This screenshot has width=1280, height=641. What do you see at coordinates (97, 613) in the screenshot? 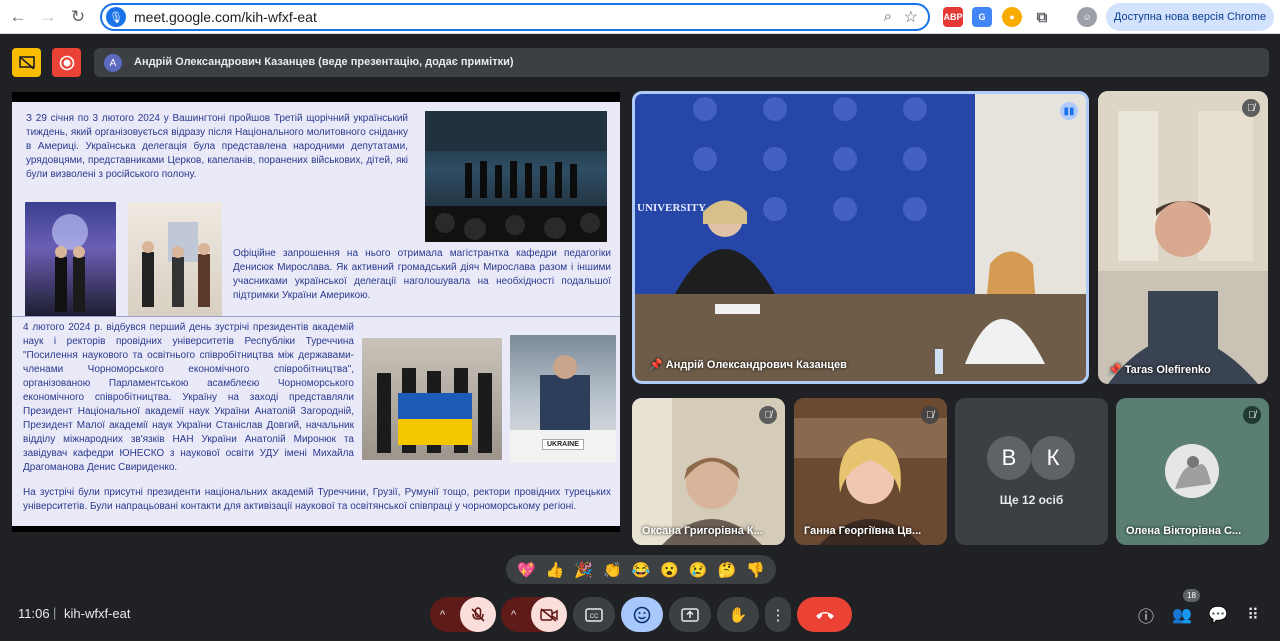
I see `meeting-code: kih-wfxf-eat` at bounding box center [97, 613].